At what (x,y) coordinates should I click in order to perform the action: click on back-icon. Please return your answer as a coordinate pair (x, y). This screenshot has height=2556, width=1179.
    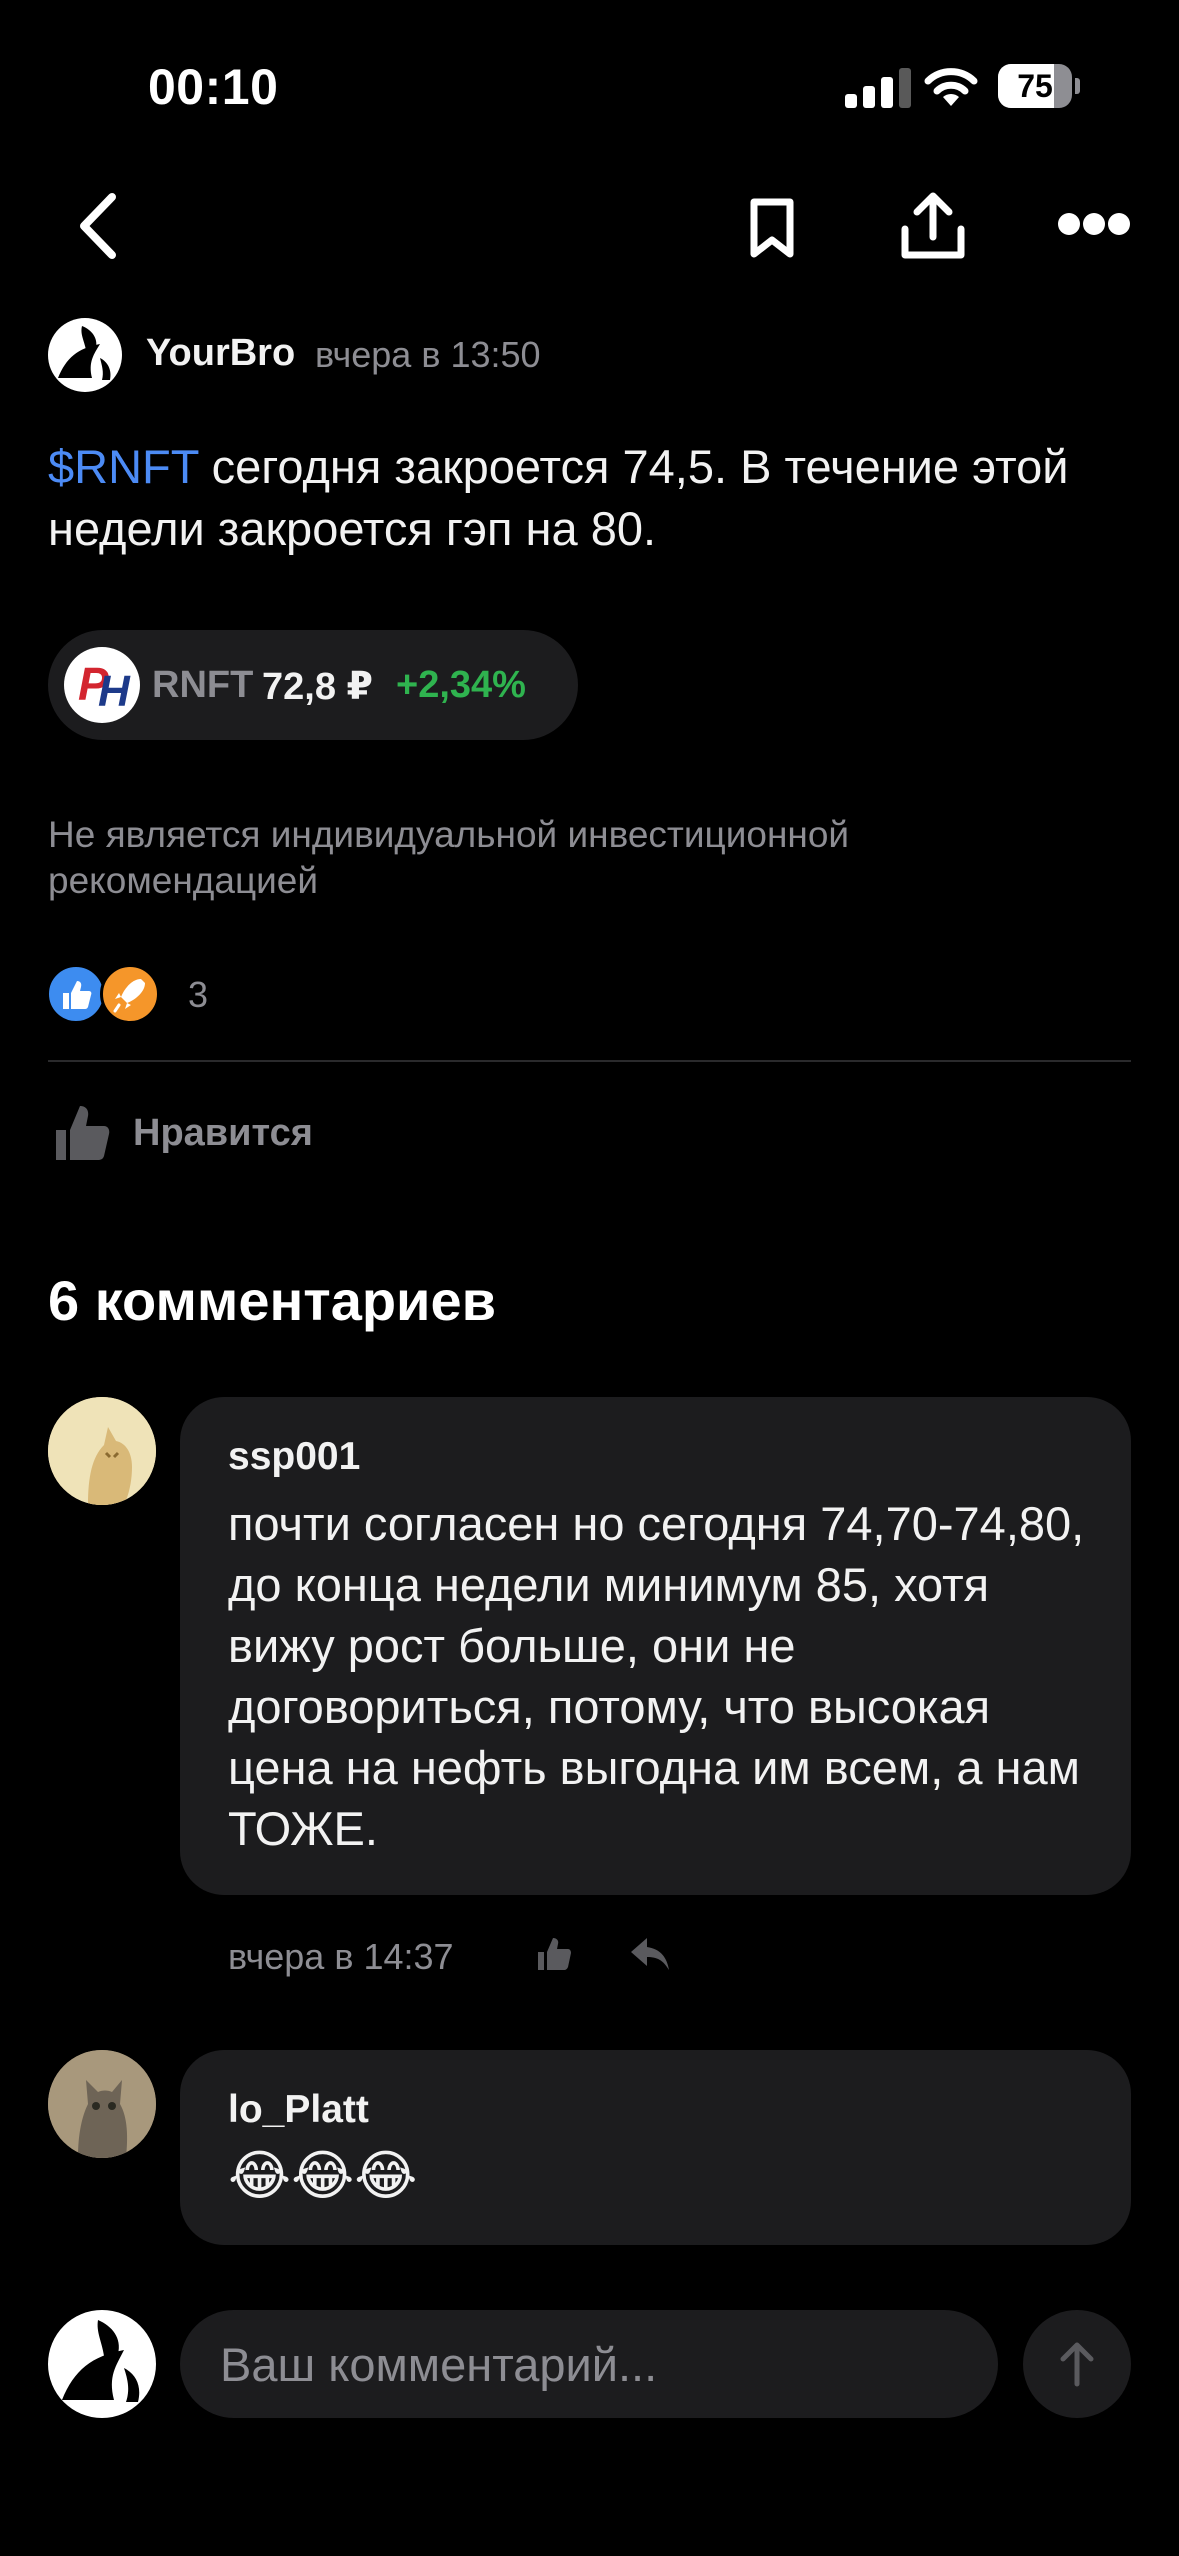
    Looking at the image, I should click on (98, 226).